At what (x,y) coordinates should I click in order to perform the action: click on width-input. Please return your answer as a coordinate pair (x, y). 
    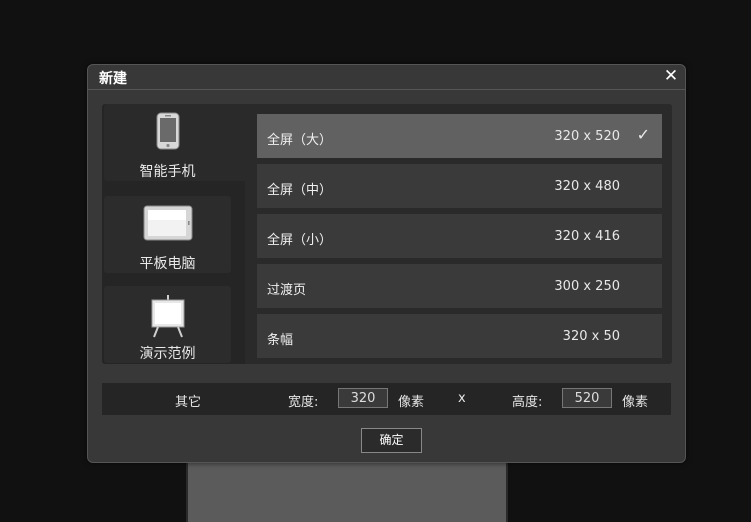
    Looking at the image, I should click on (363, 398).